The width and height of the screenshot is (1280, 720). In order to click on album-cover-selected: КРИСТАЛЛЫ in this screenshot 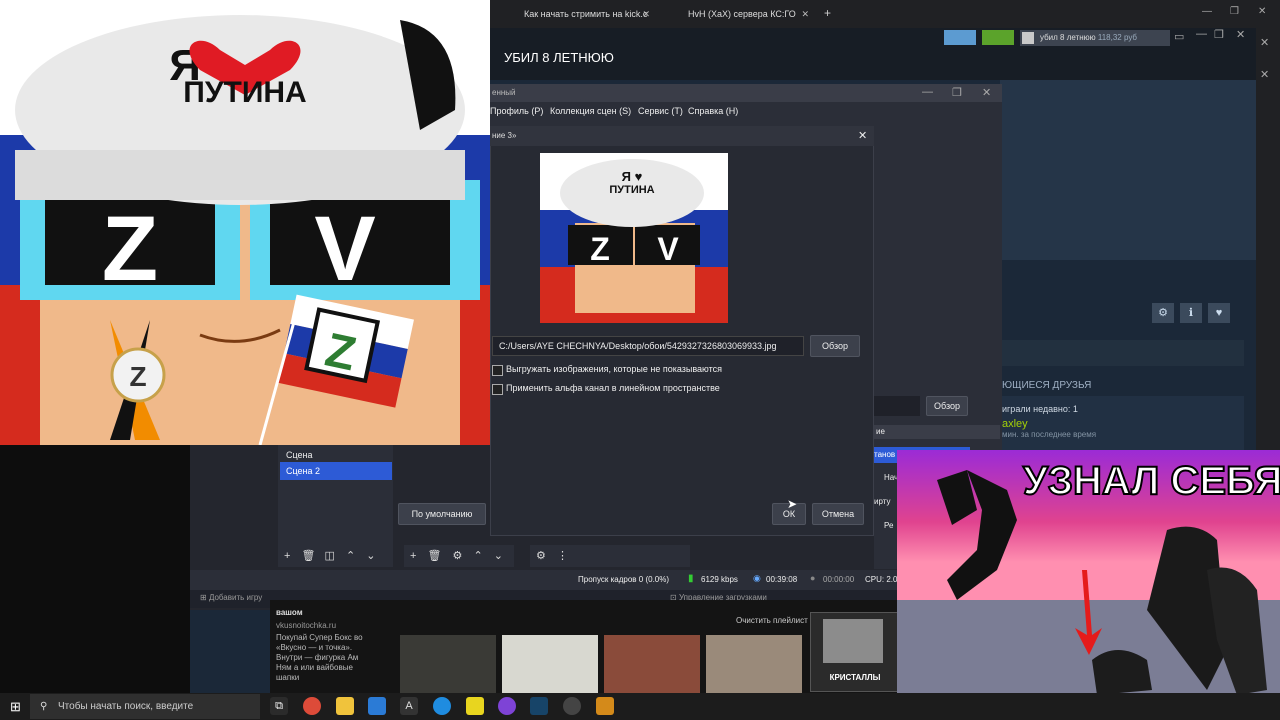, I will do `click(854, 652)`.